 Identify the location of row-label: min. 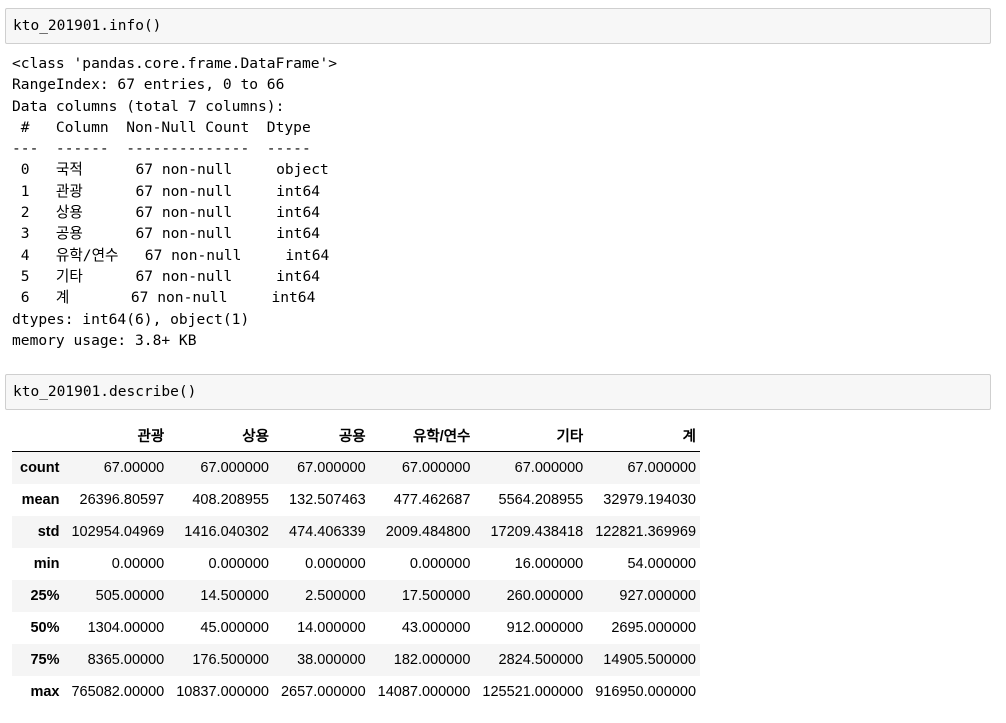
(46, 564).